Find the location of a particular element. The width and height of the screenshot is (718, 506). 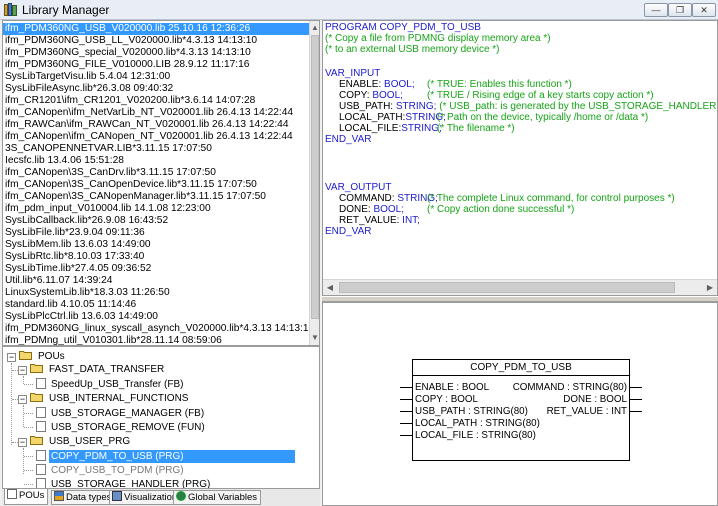

block-output-pin: COMMAND : STRING(80) is located at coordinates (569, 387).